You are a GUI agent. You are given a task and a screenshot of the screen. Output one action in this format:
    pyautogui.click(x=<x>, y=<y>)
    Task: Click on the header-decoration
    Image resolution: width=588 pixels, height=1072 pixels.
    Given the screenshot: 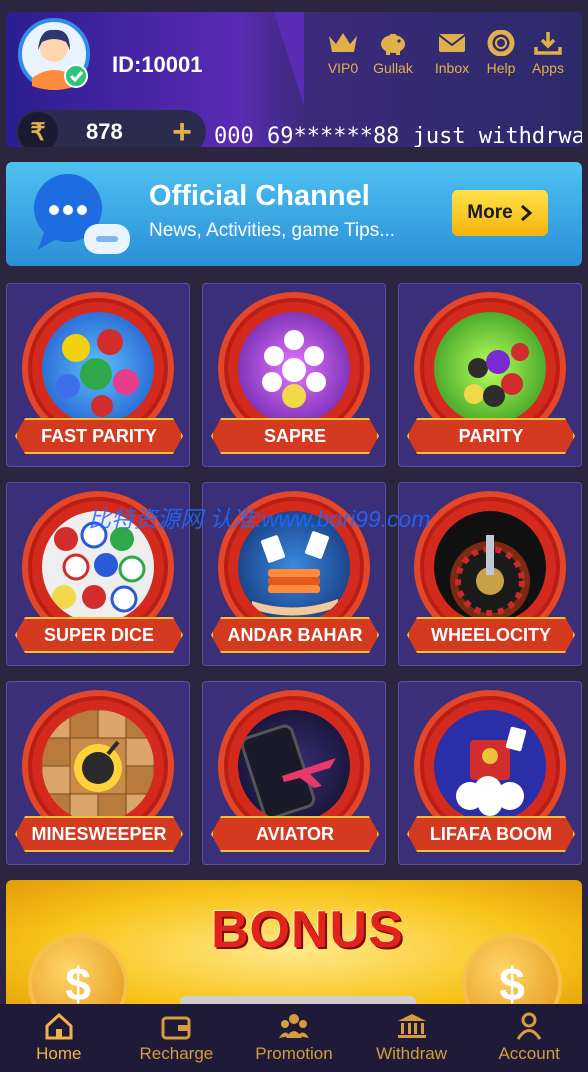 What is the action you would take?
    pyautogui.click(x=289, y=59)
    